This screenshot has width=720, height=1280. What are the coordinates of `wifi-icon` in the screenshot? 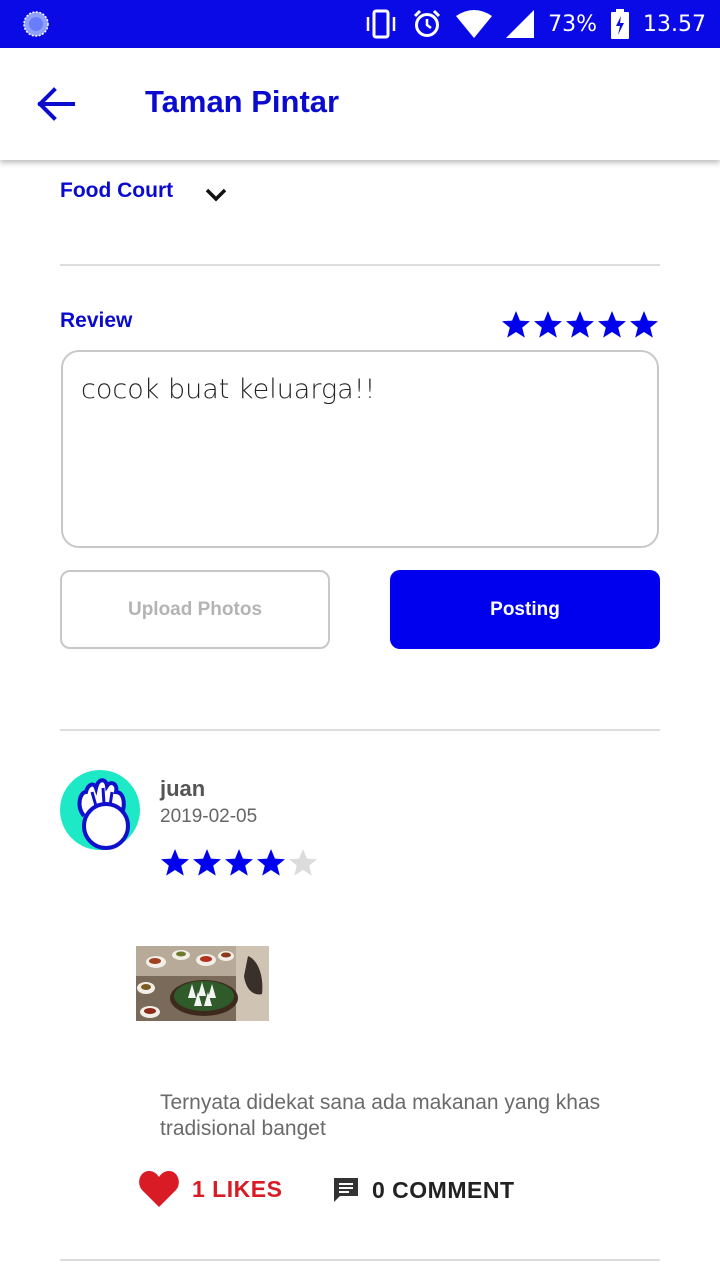 It's located at (474, 24).